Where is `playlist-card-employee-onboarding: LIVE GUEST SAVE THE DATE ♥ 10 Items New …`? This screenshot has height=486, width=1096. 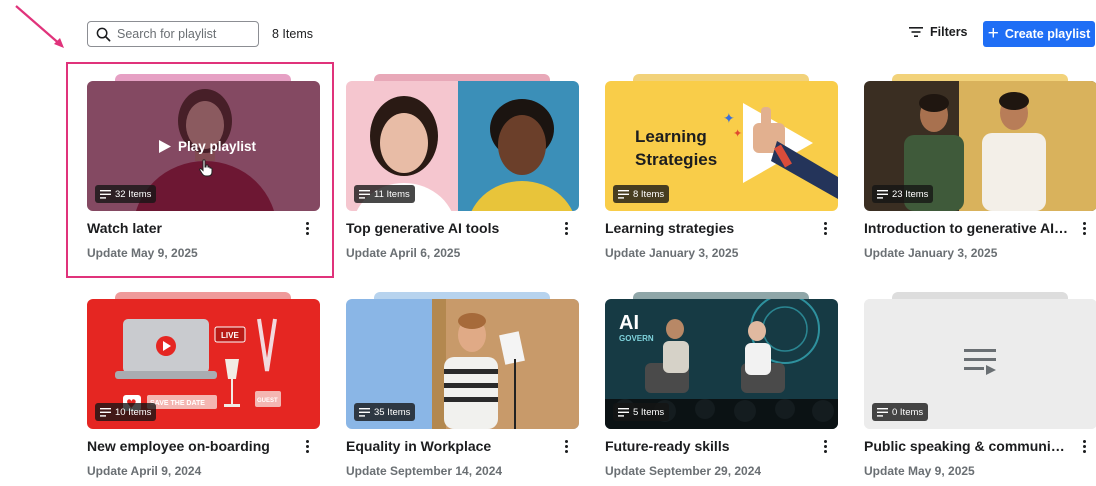
playlist-card-employee-onboarding: LIVE GUEST SAVE THE DATE ♥ 10 Items New … is located at coordinates (203, 387).